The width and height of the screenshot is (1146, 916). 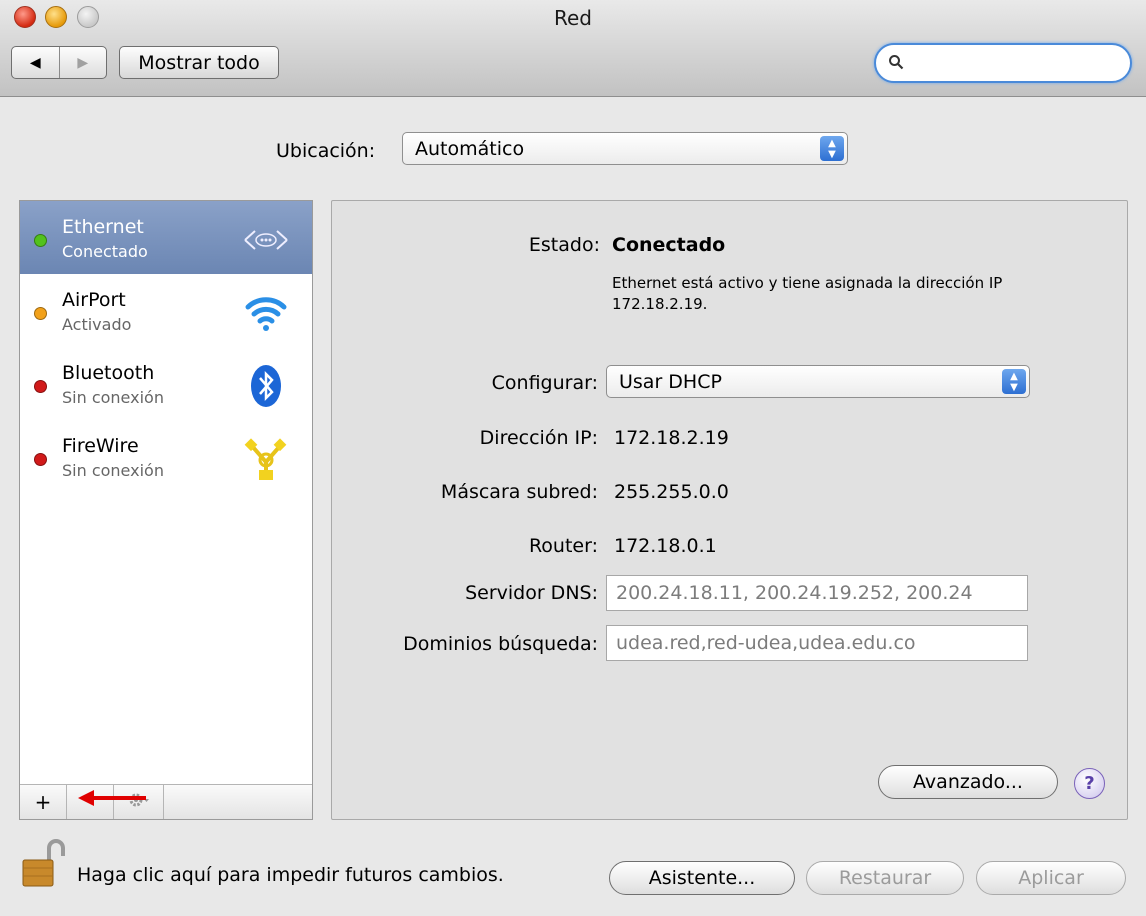 I want to click on back-forward-control: ◀ ▶, so click(x=59, y=62).